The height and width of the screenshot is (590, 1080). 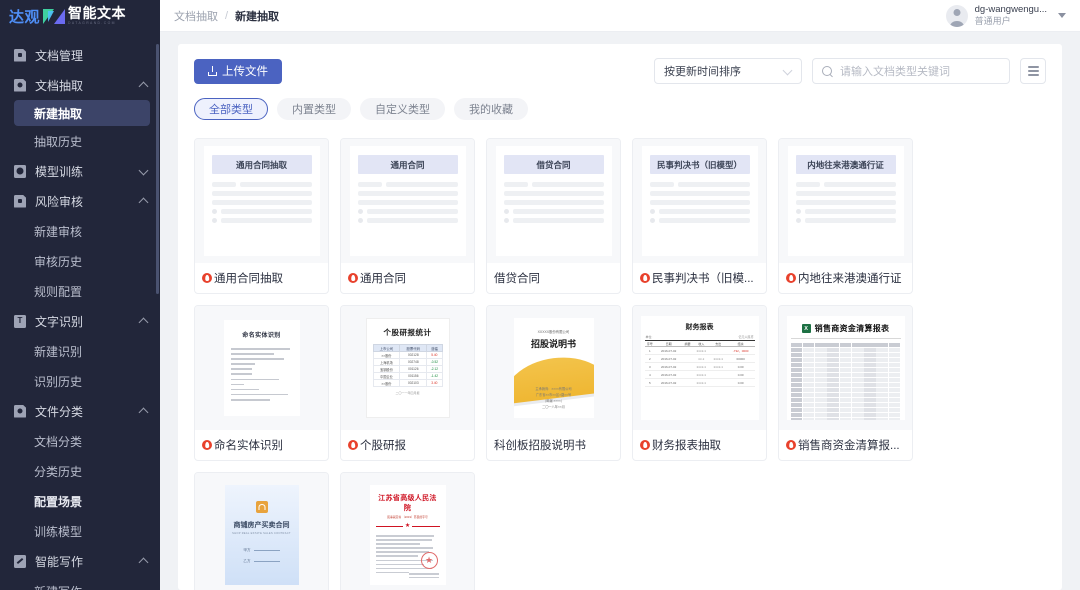 I want to click on sidebar-item-抽取历史: 抽取历史, so click(x=80, y=141).